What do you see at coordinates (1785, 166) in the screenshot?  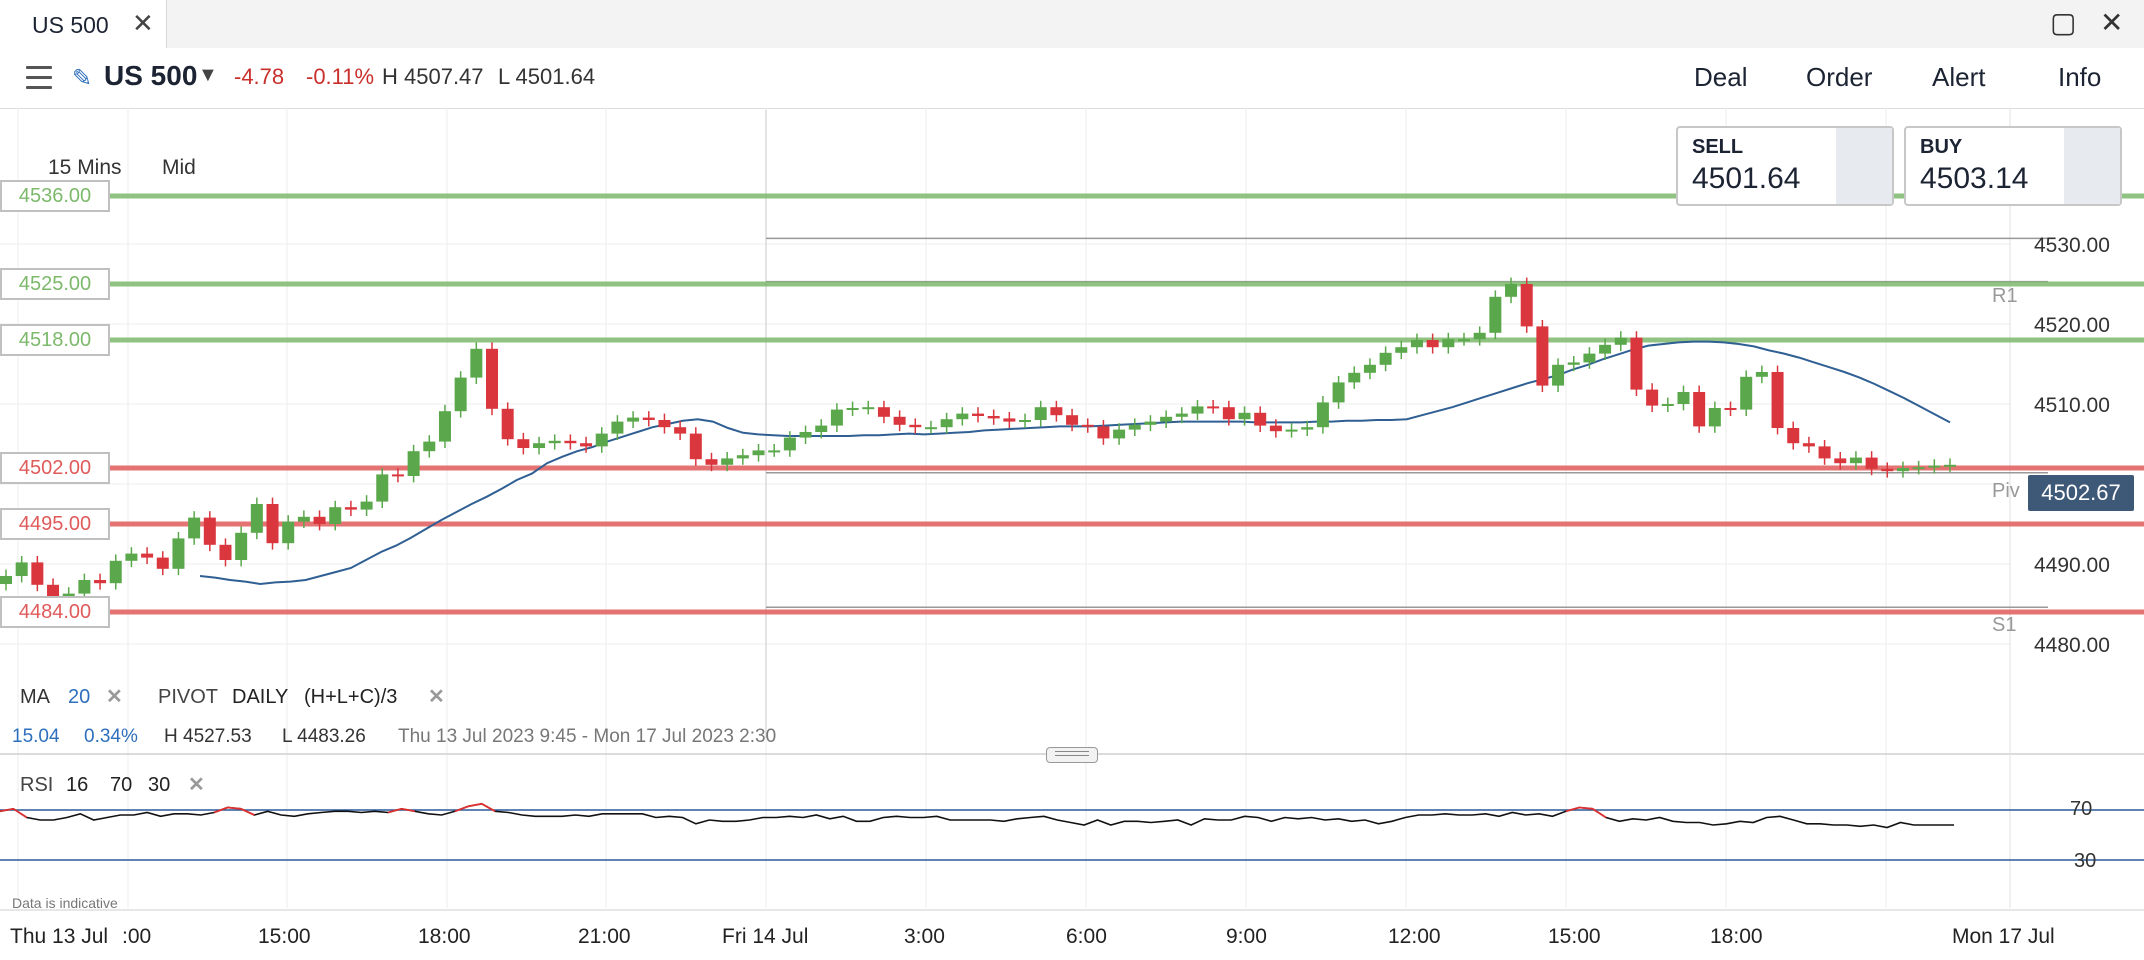 I see `sell-price-box: SELL 4501.64` at bounding box center [1785, 166].